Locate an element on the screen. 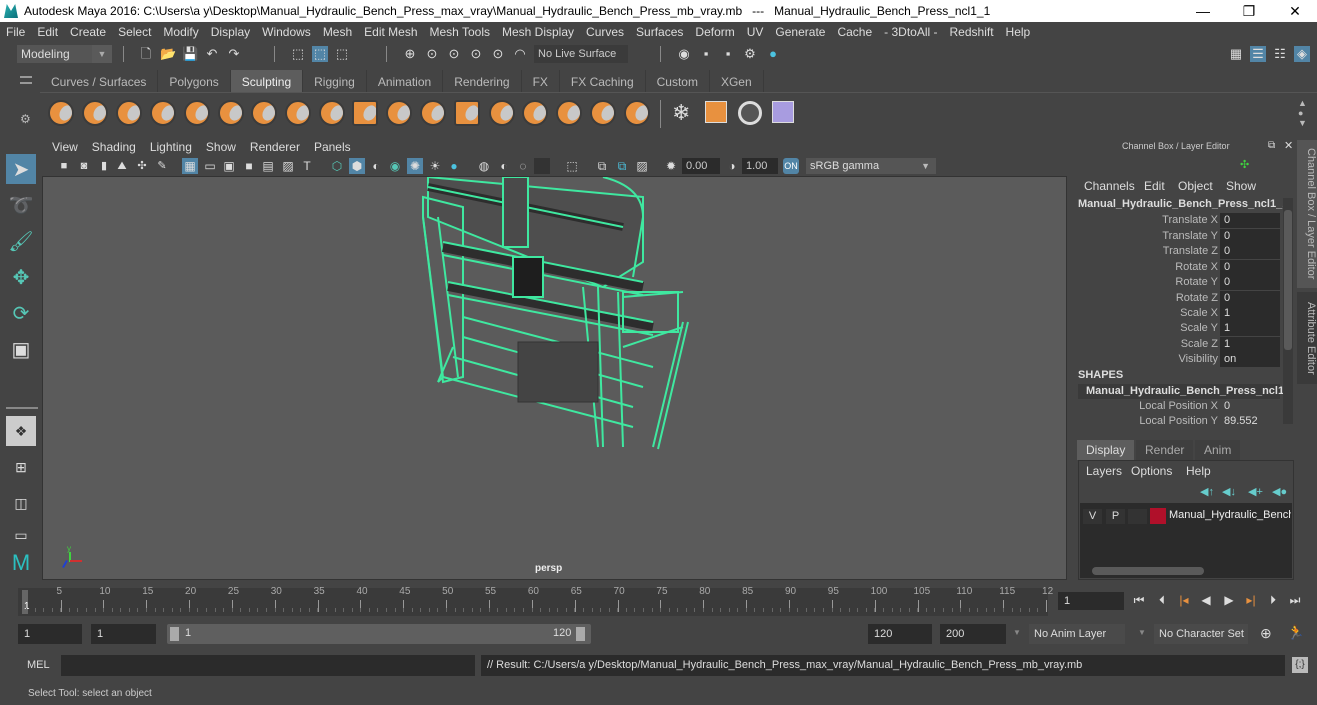 The height and width of the screenshot is (705, 1317). shelf-tab-curves-surfaces: Curves / Surfaces is located at coordinates (99, 81).